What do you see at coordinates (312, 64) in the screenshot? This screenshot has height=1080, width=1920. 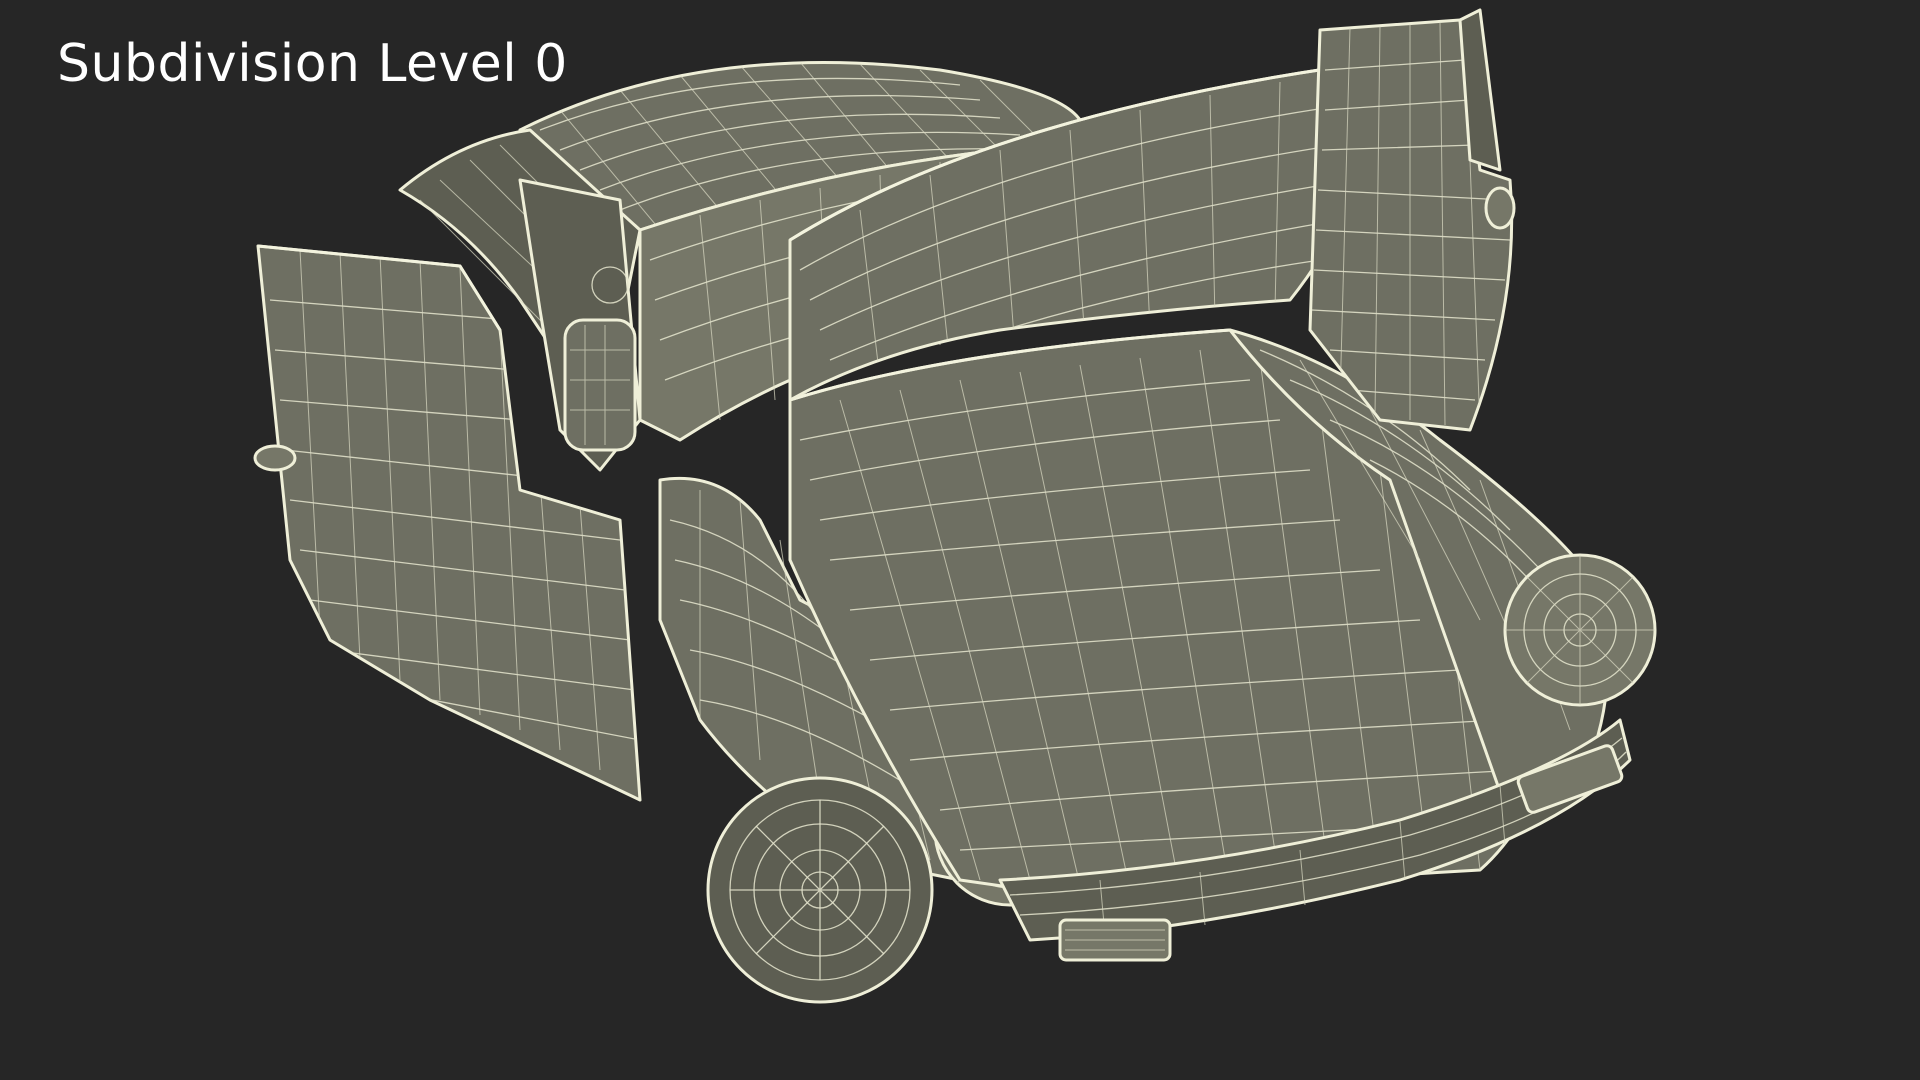 I see `subdivision-level-caption: Subdivision Level 0` at bounding box center [312, 64].